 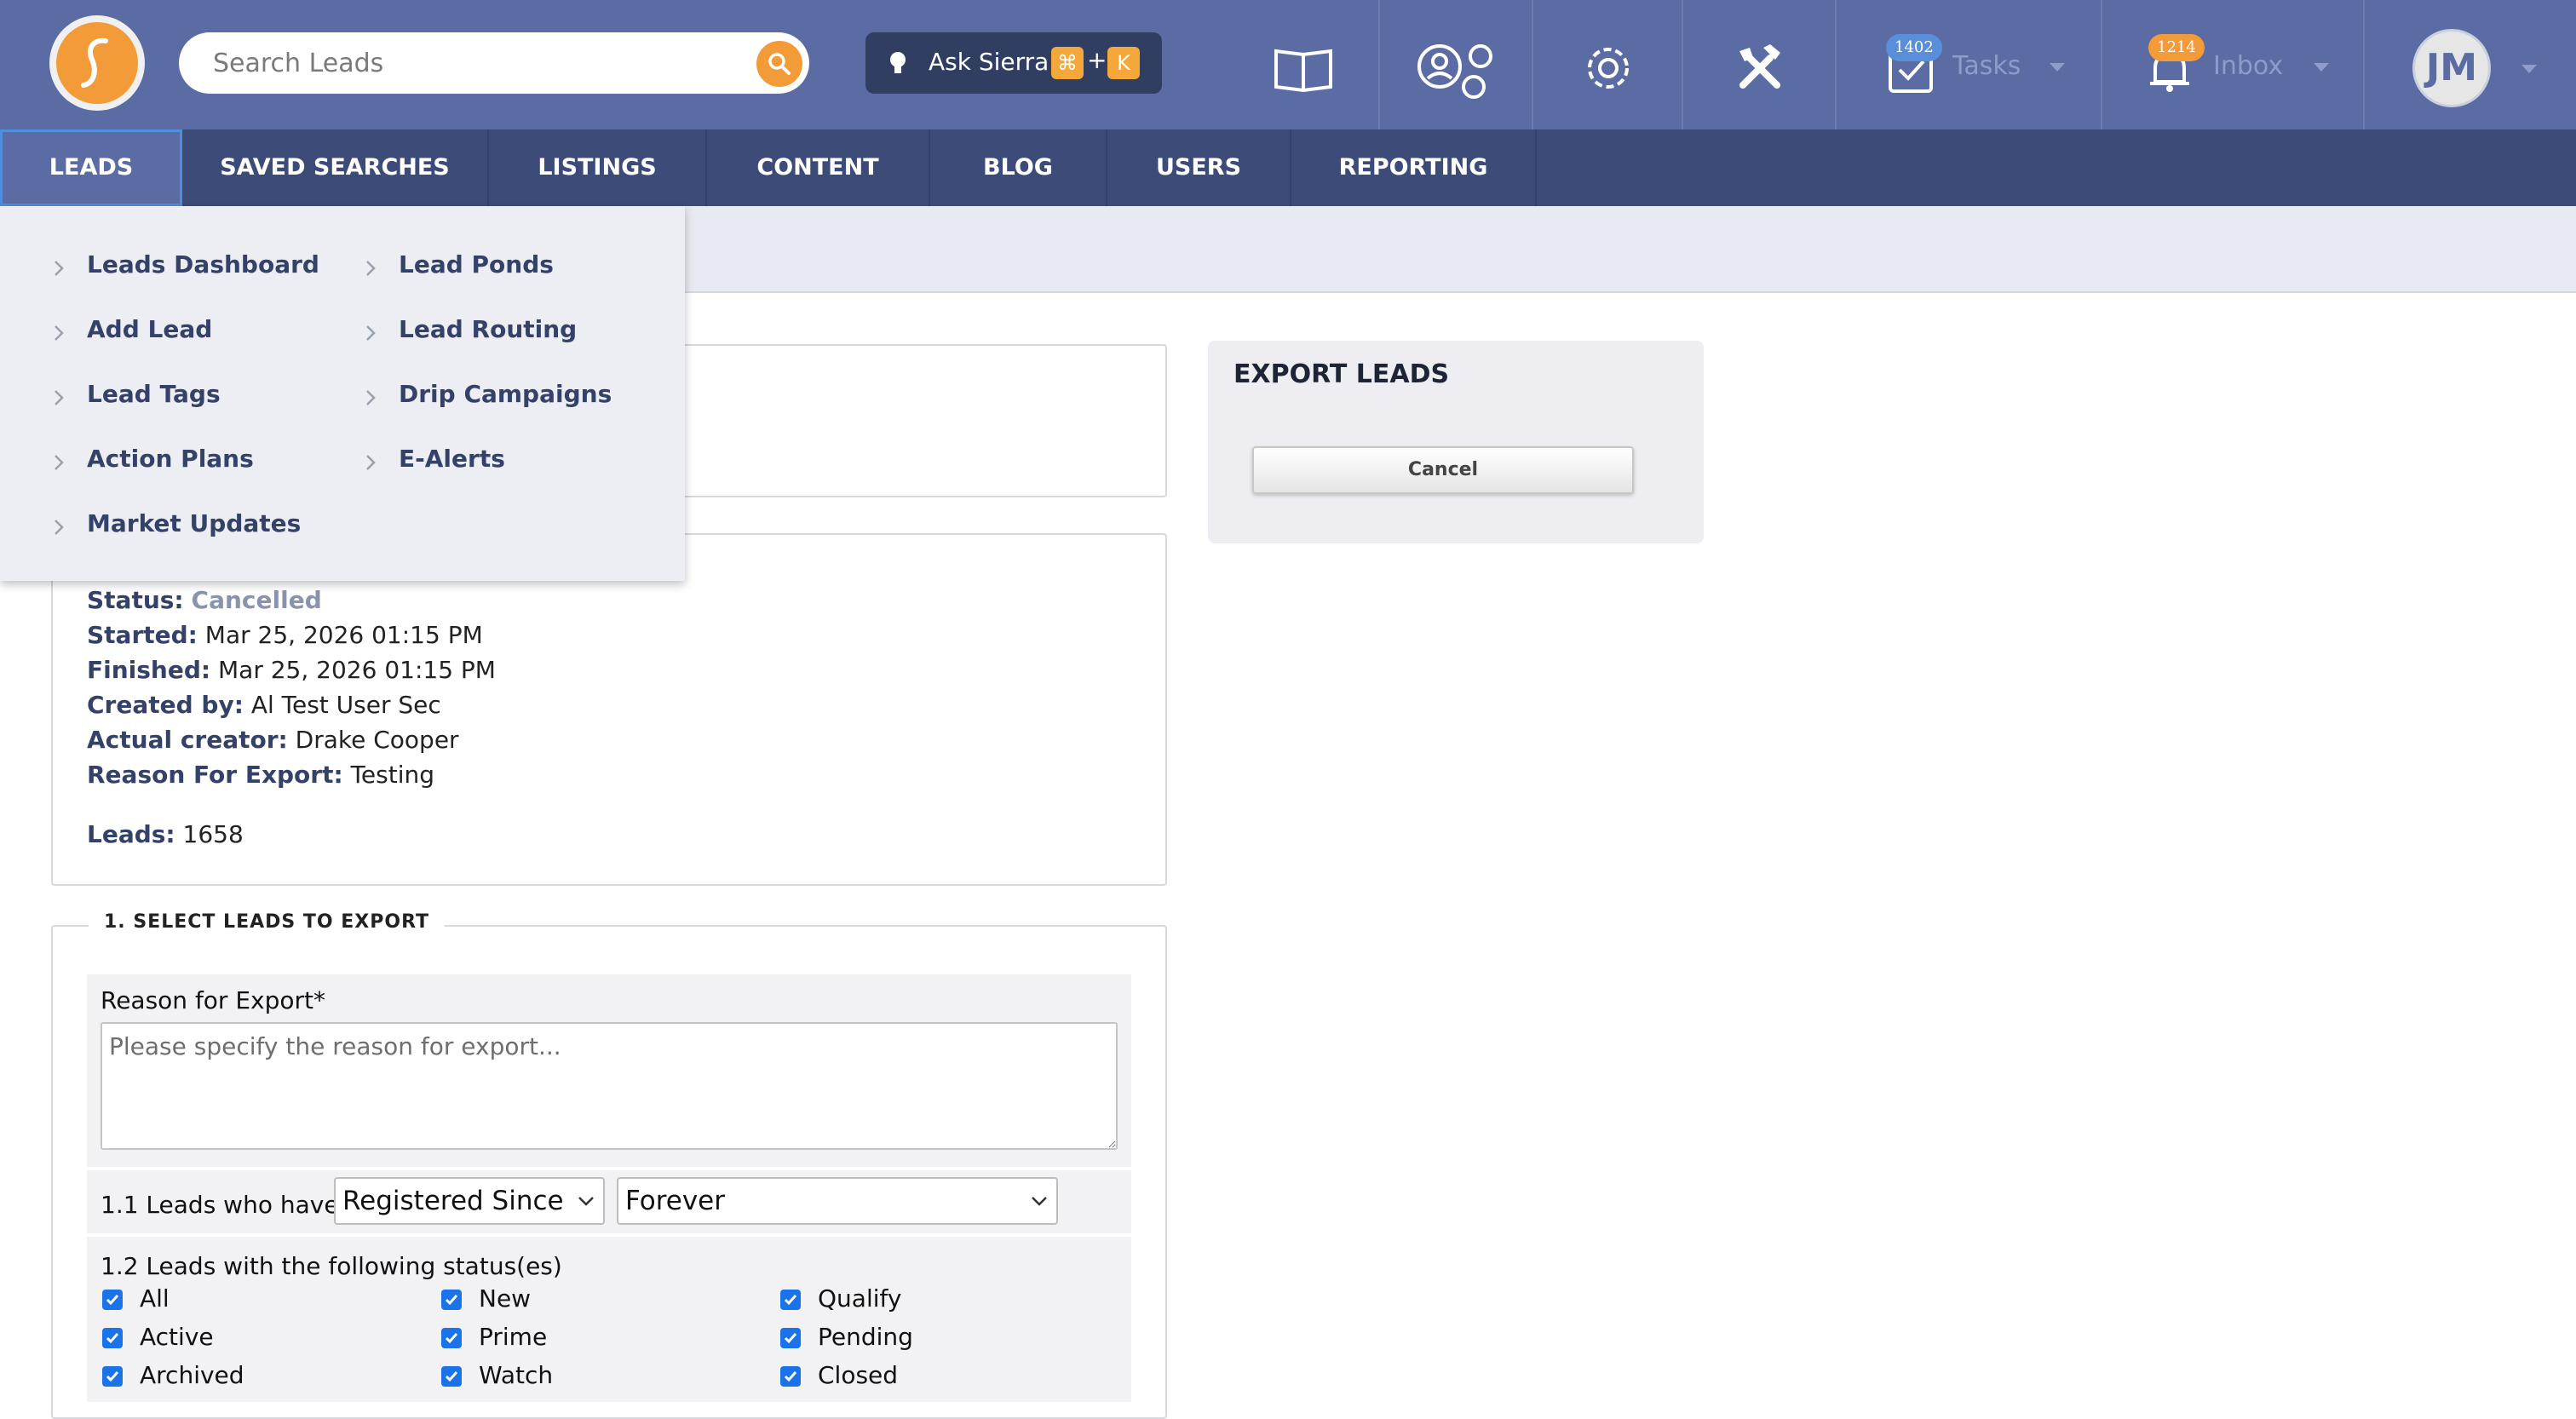 I want to click on resources-button, so click(x=1303, y=65).